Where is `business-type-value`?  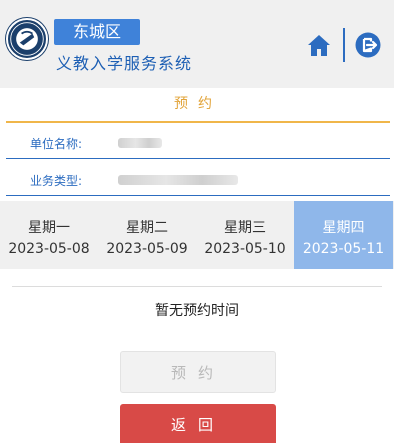
business-type-value is located at coordinates (178, 180).